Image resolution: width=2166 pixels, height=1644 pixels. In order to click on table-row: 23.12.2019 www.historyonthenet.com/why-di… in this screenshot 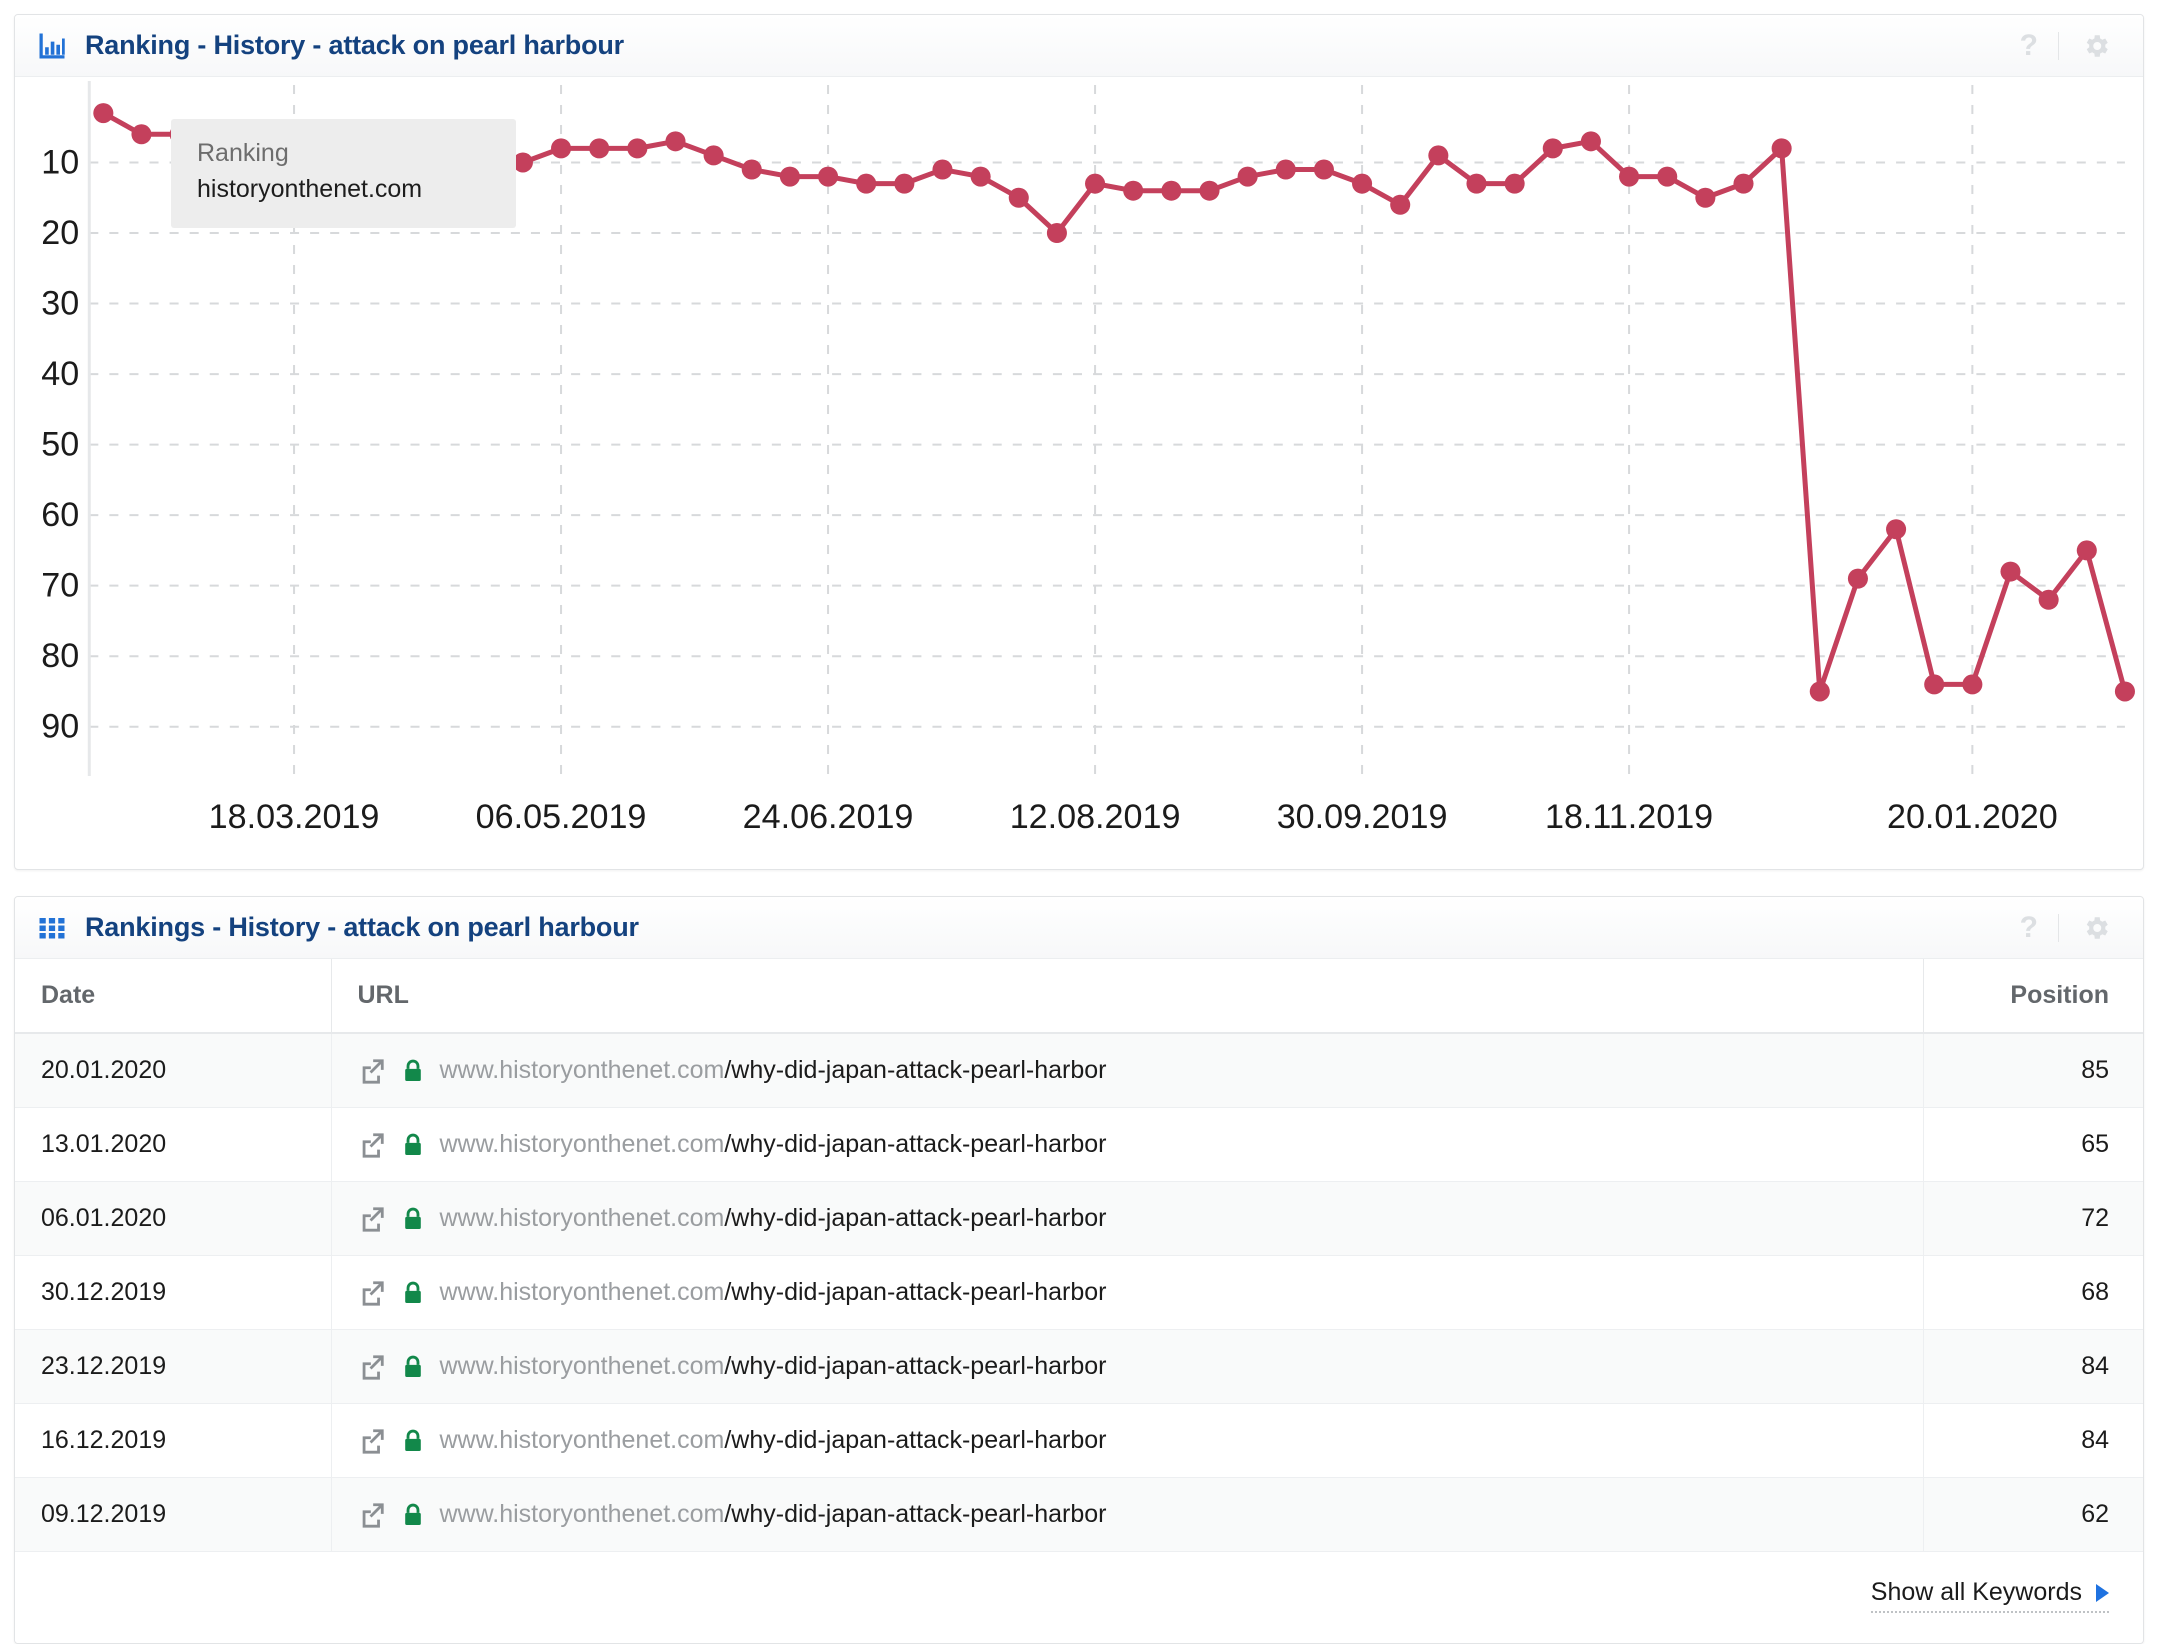, I will do `click(1079, 1366)`.